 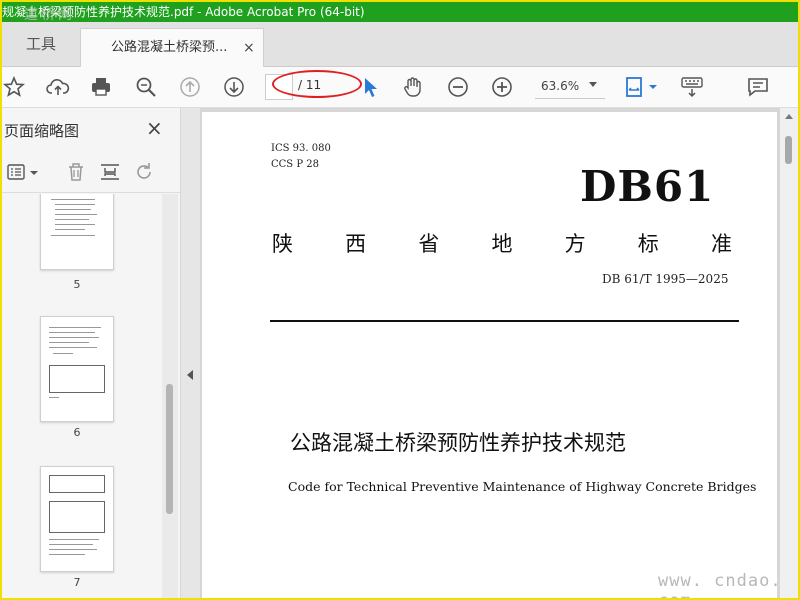 What do you see at coordinates (504, 321) in the screenshot?
I see `divider` at bounding box center [504, 321].